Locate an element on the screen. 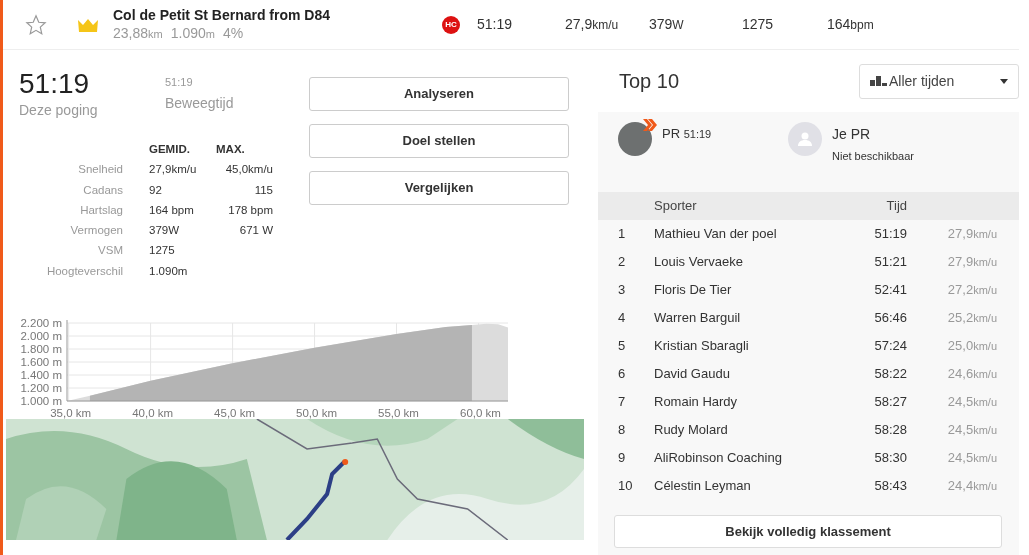  time-cell-text: 58:28 is located at coordinates (890, 430).